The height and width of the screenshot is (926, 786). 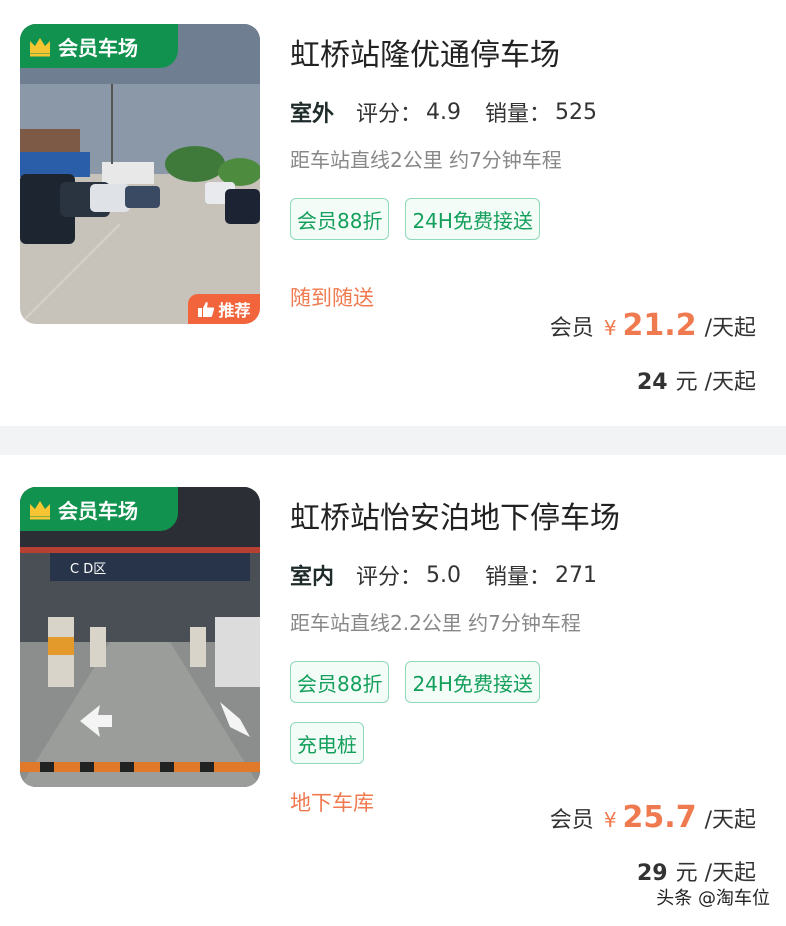 What do you see at coordinates (659, 817) in the screenshot?
I see `member-price-amount: 25.7` at bounding box center [659, 817].